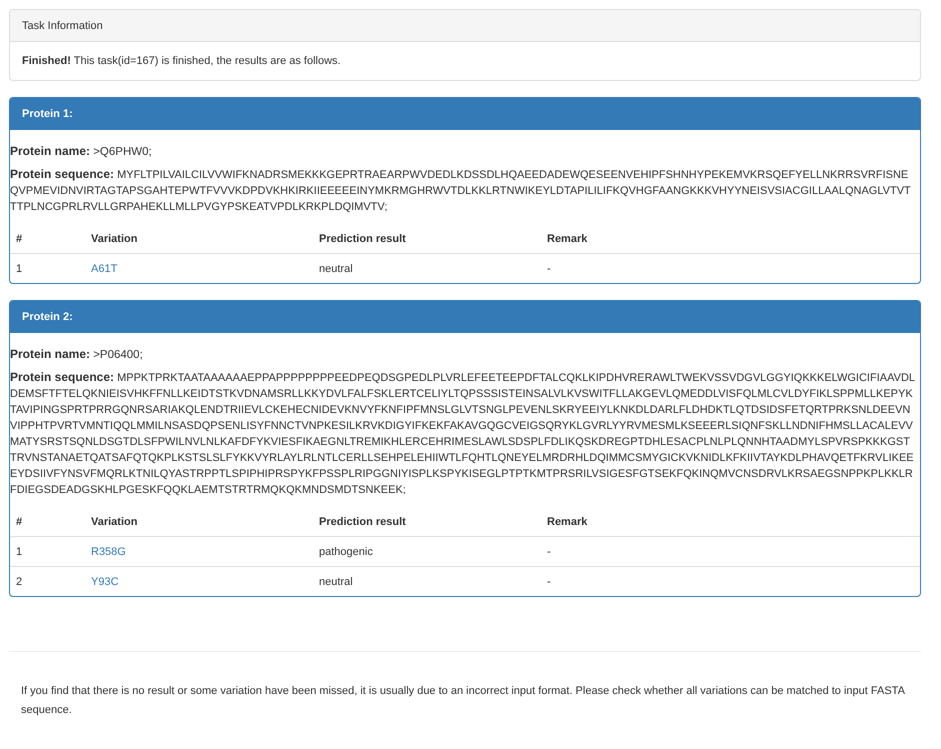  Describe the element at coordinates (461, 190) in the screenshot. I see `protein-sequence: Protein sequence: MYFLTPILVAILCILVVWIFKNADRSMEKKKGEPRTRAEARPWVDEDLKDSSDLHQAEEDADEWQESEENVEHIPFSHNHYPEKEMVKRSQEFYELLNKRRSVRFISNEQVPMEVIDNVIRTAGTAPSGAHTEPWTFVVVKDPDVKHKIRKIIEEEEEINYMKRMGHRWVTDLKKLRTNWIKEYLDTAPILILIFKQVHGFAANGKKKVHYYNEISVSIACGILLAALQNAGLVTVTTTPLNCGPRLRVLLGRPAHEKLLMLLPVGYPSKEATVPDLKRKPLDQIMVTV;` at that location.